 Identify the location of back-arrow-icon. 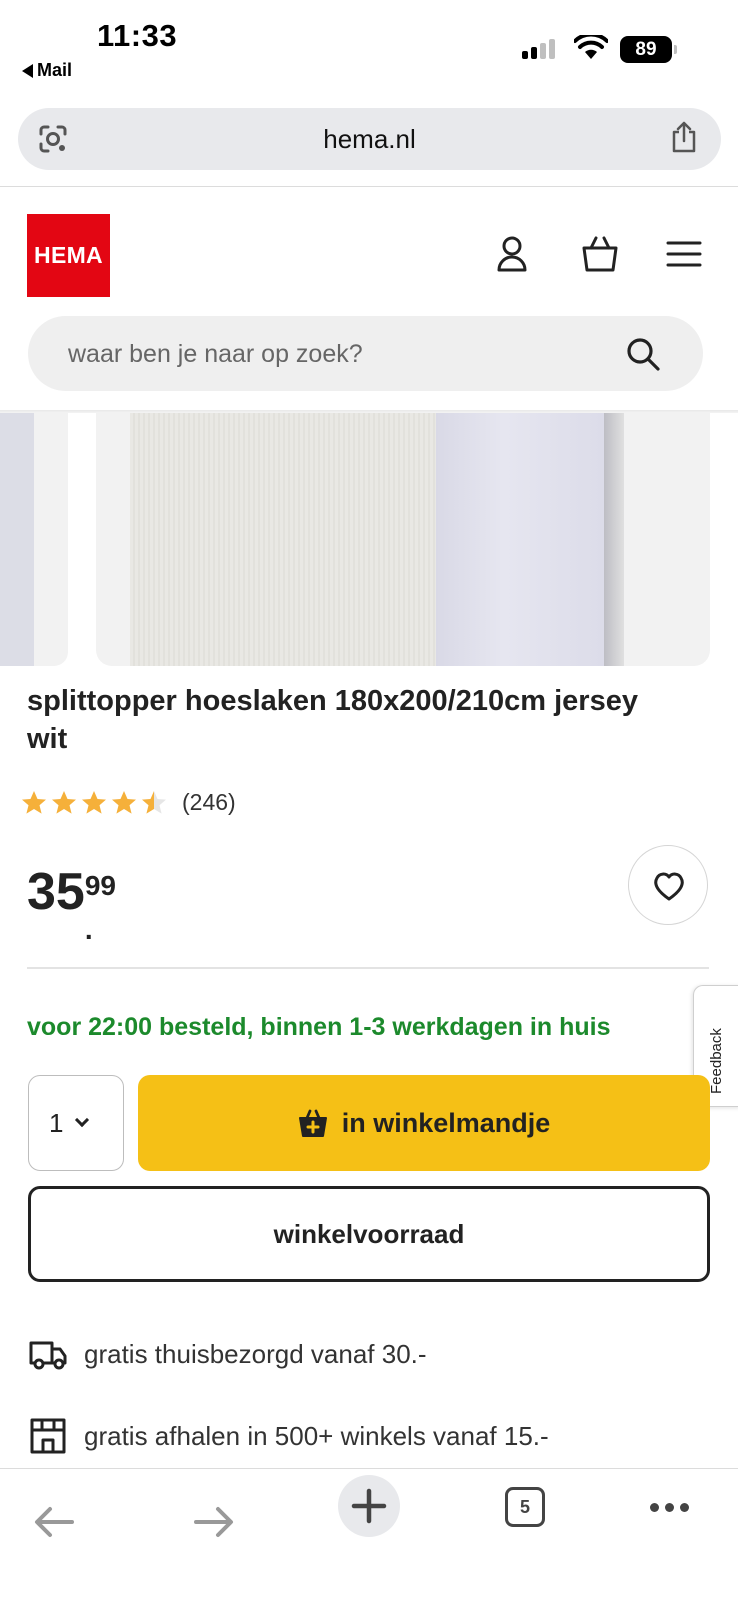
(55, 1522).